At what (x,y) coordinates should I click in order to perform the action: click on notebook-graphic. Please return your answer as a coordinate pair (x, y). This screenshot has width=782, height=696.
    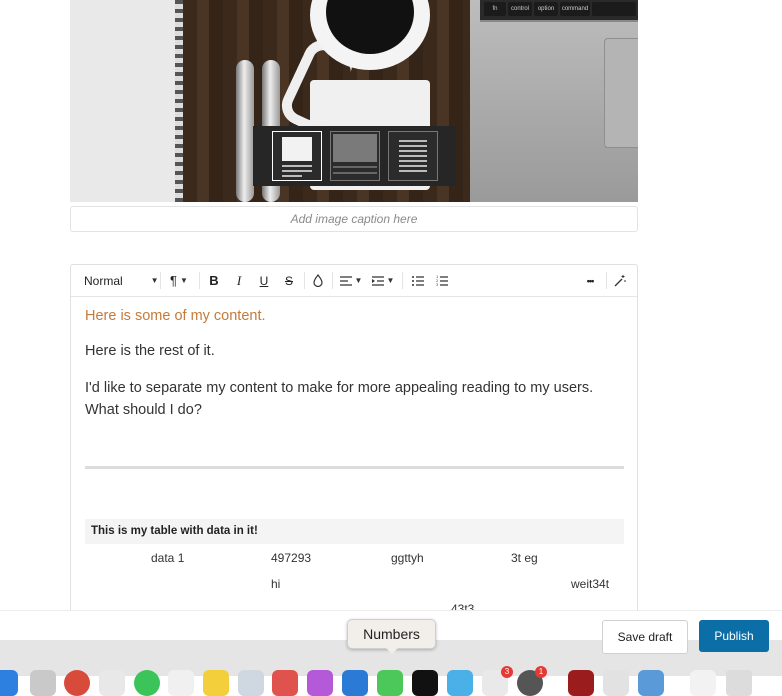
    Looking at the image, I should click on (125, 101).